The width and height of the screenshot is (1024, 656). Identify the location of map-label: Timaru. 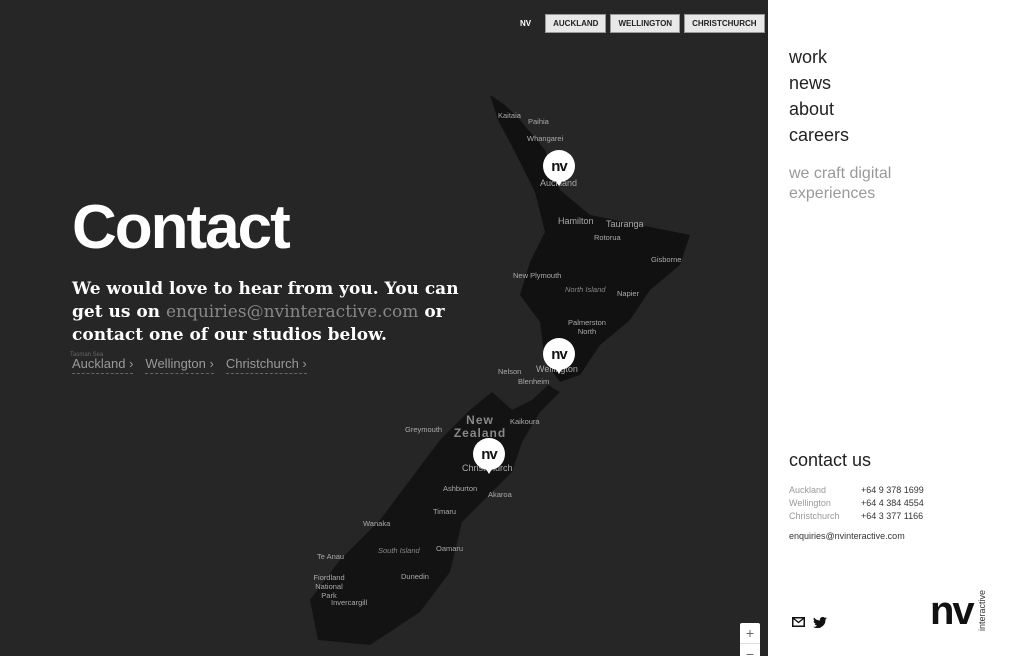
(445, 511).